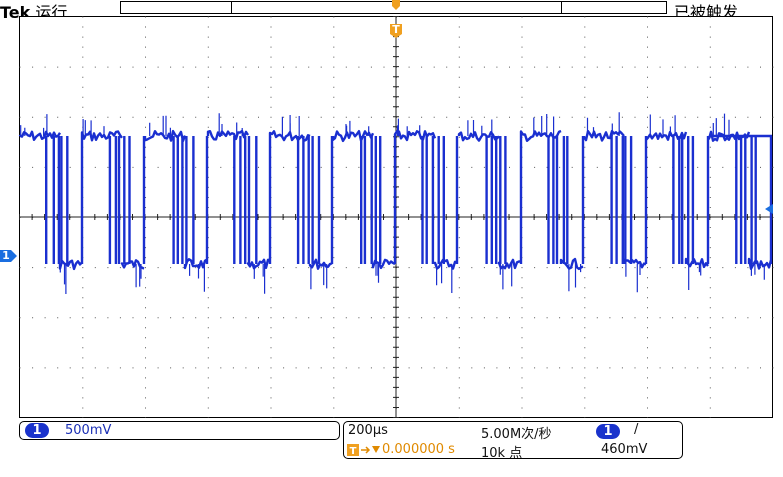 The height and width of the screenshot is (477, 783). I want to click on channel-marker-label: 1, so click(6, 255).